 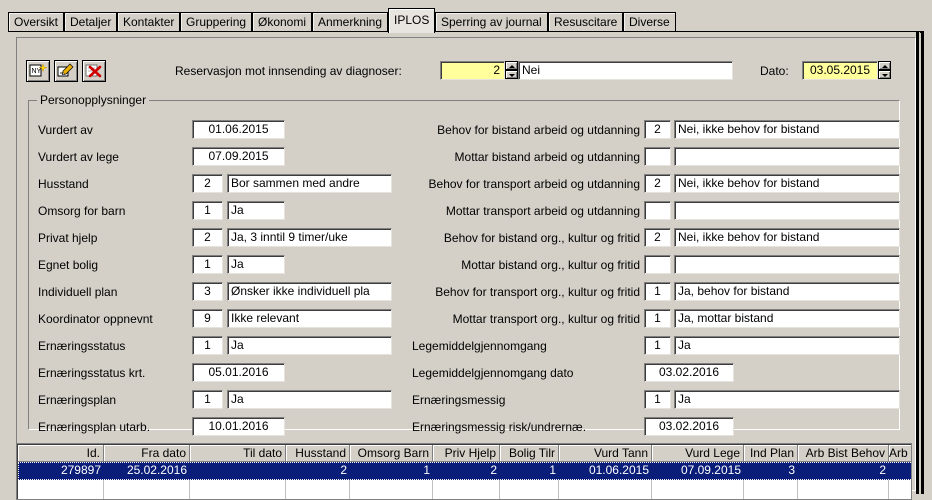 I want to click on field-code-behov-transport-arbeid: 2, so click(x=657, y=183).